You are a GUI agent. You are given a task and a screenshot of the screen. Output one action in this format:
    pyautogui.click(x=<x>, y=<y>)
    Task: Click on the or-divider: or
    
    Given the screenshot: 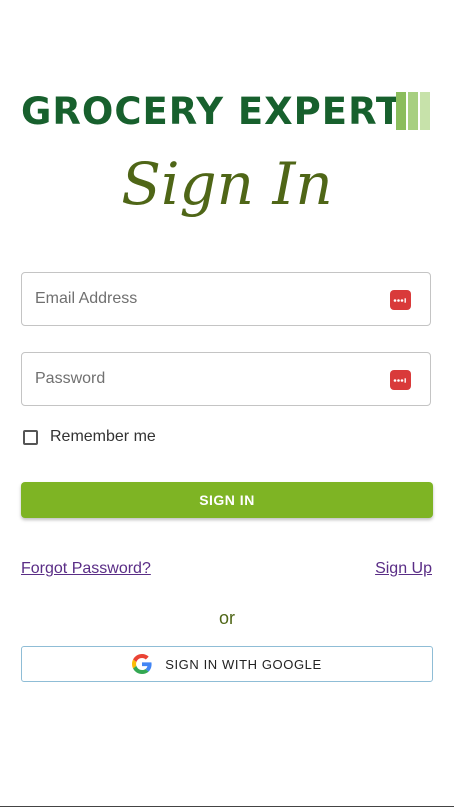 What is the action you would take?
    pyautogui.click(x=226, y=618)
    